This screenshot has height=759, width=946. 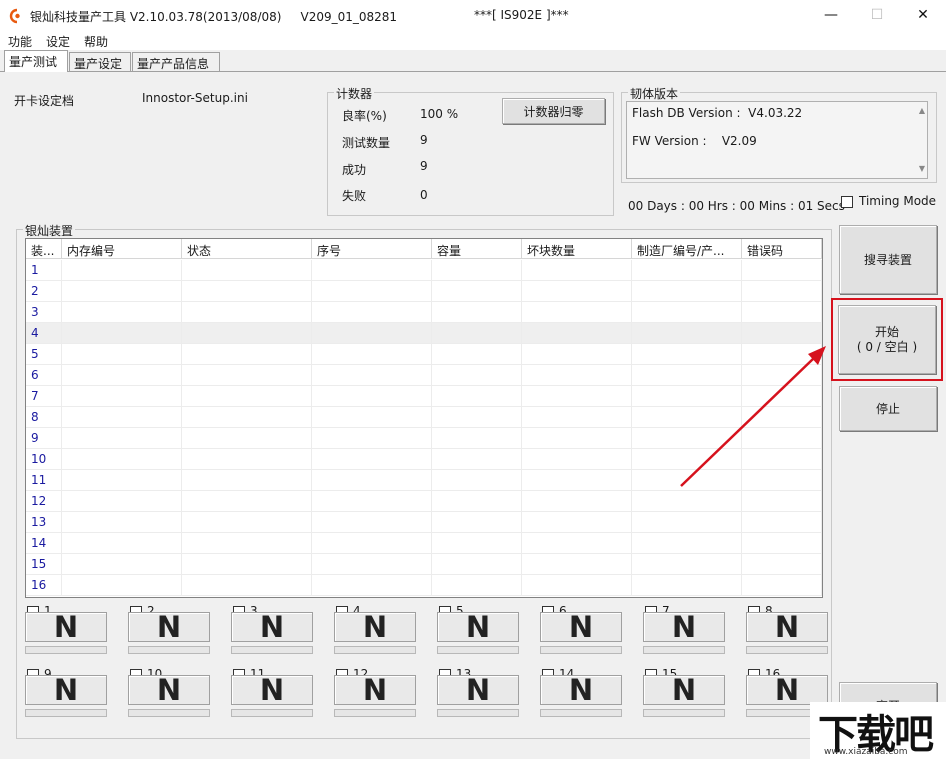 What do you see at coordinates (866, 752) in the screenshot?
I see `watermark-url: www.xiazaiba.com` at bounding box center [866, 752].